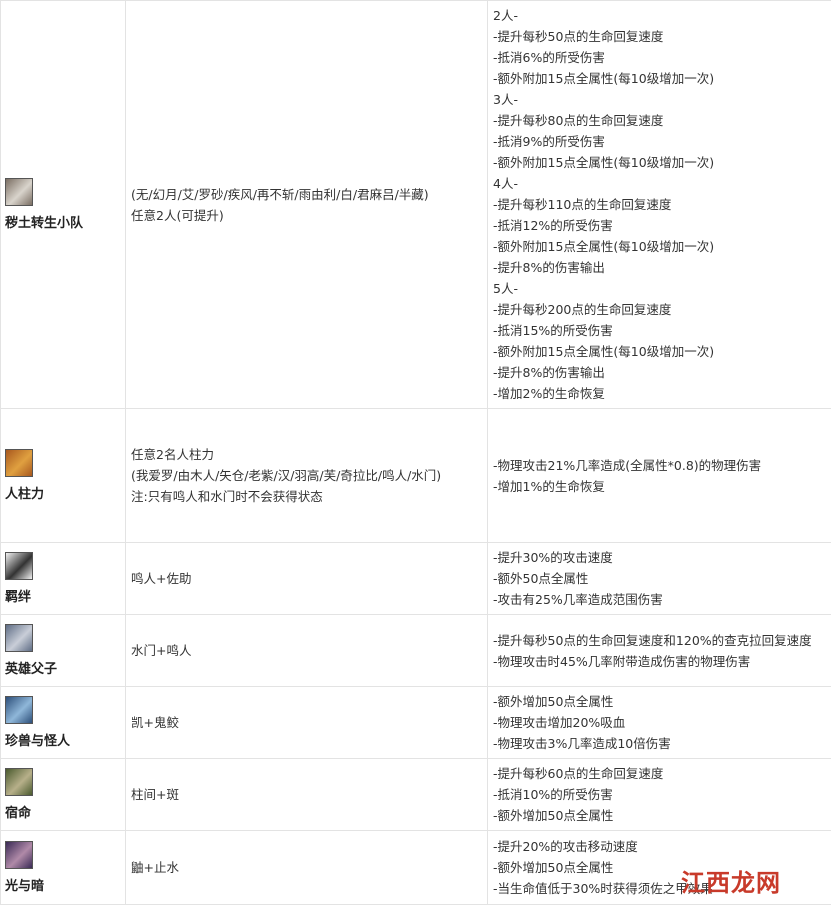 The width and height of the screenshot is (831, 905). What do you see at coordinates (63, 651) in the screenshot?
I see `team-name-cell: 英雄父子` at bounding box center [63, 651].